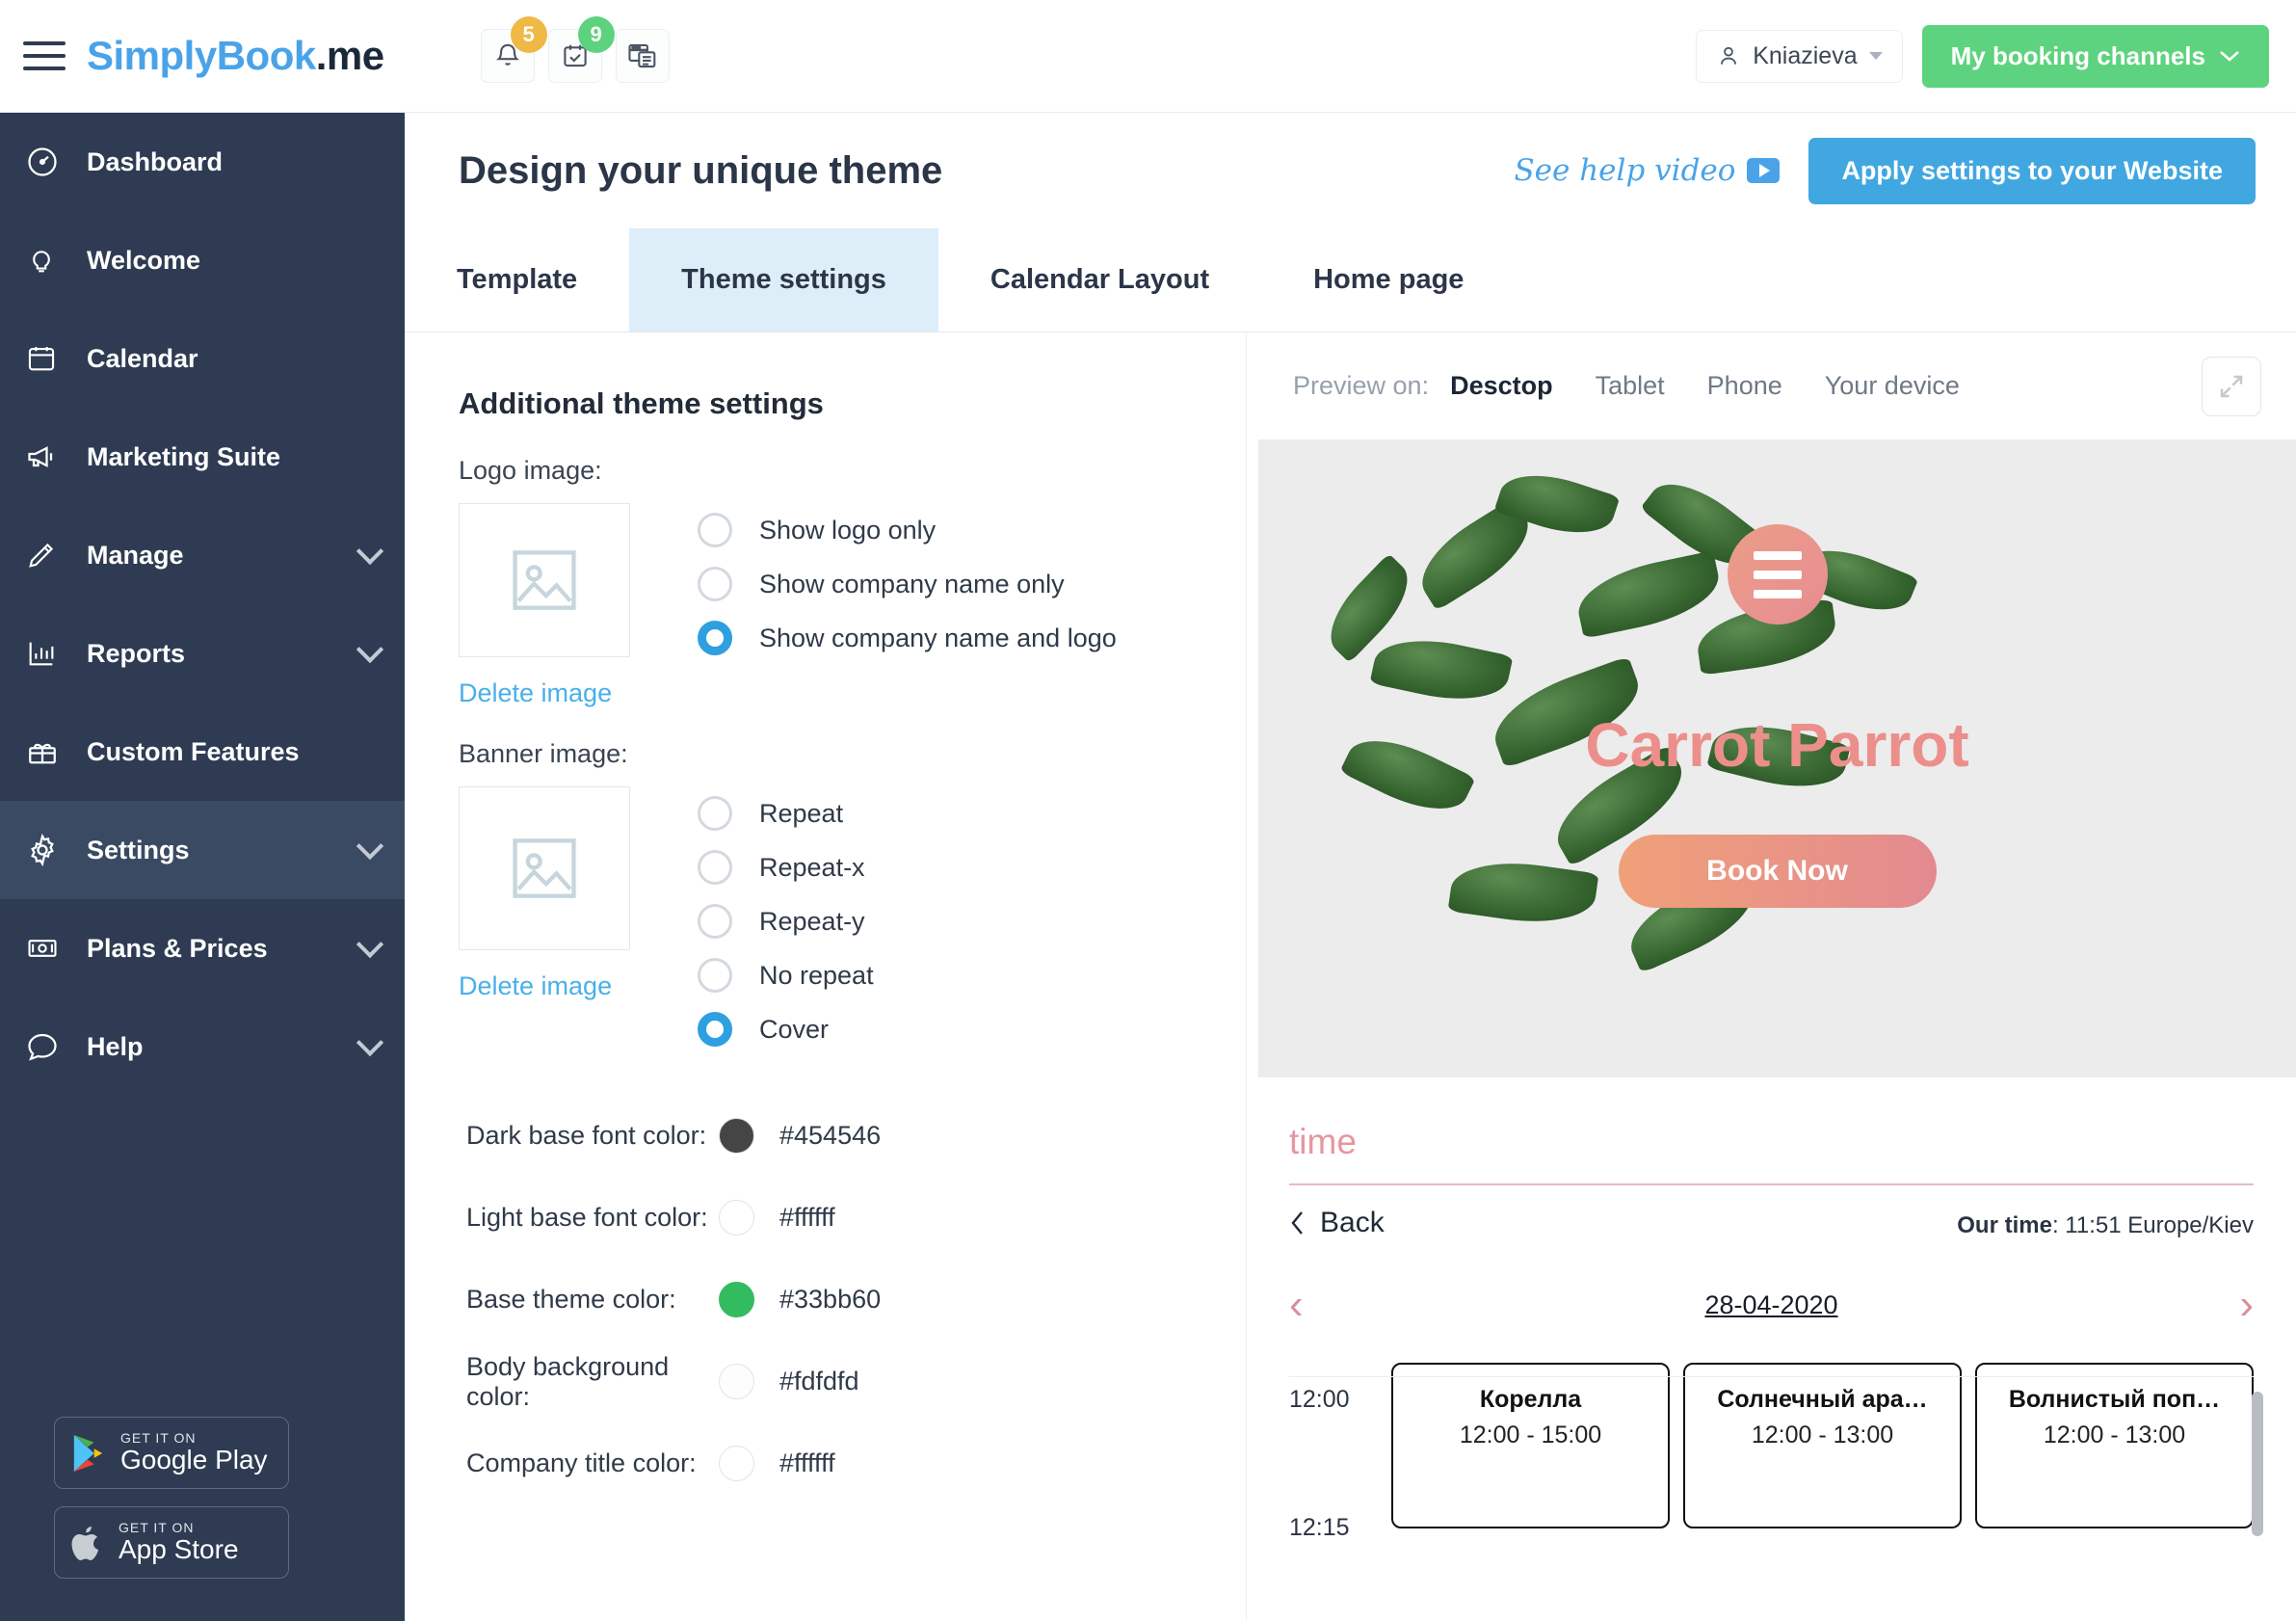  What do you see at coordinates (1777, 745) in the screenshot?
I see `company-title: Carrot Parrot` at bounding box center [1777, 745].